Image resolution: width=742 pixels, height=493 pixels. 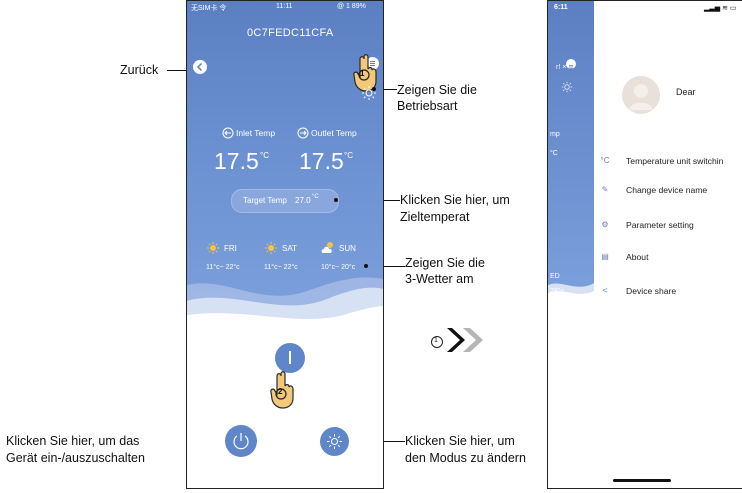 What do you see at coordinates (228, 133) in the screenshot?
I see `inlet-icon` at bounding box center [228, 133].